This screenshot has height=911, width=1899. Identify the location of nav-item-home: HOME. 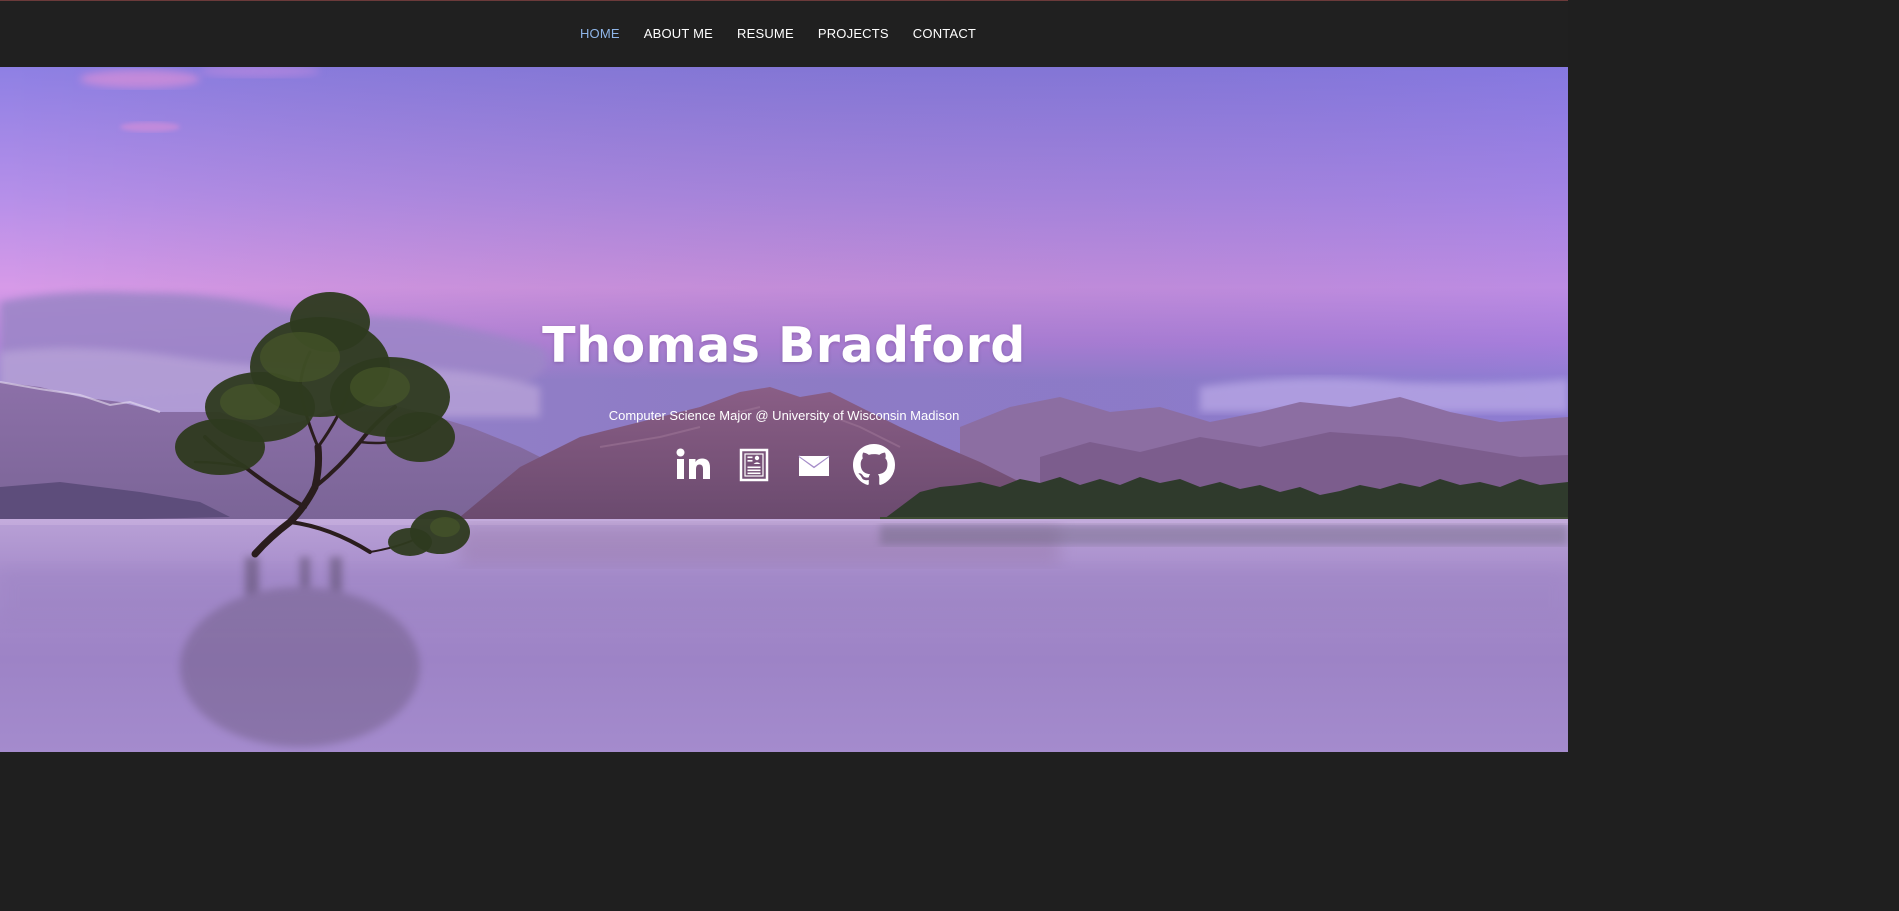
(606, 34).